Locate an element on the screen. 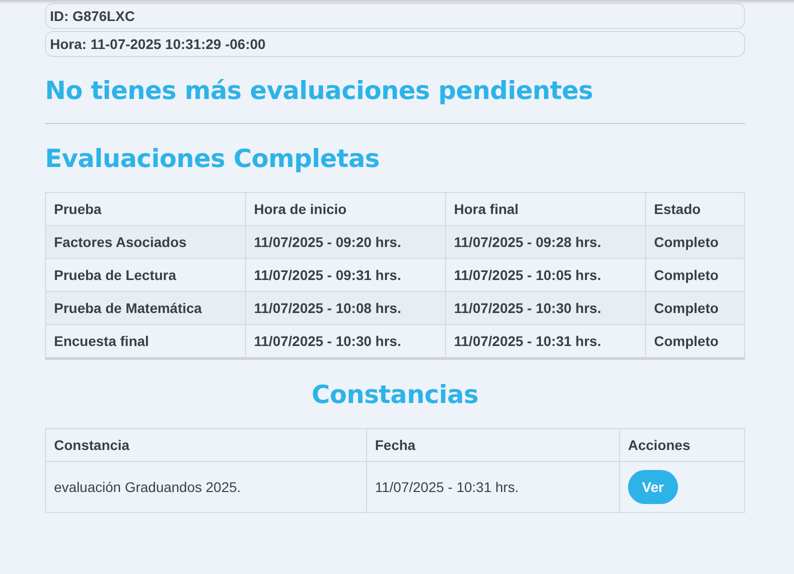 This screenshot has width=794, height=574. section-heading: No tienes más evaluaciones pendientes is located at coordinates (319, 91).